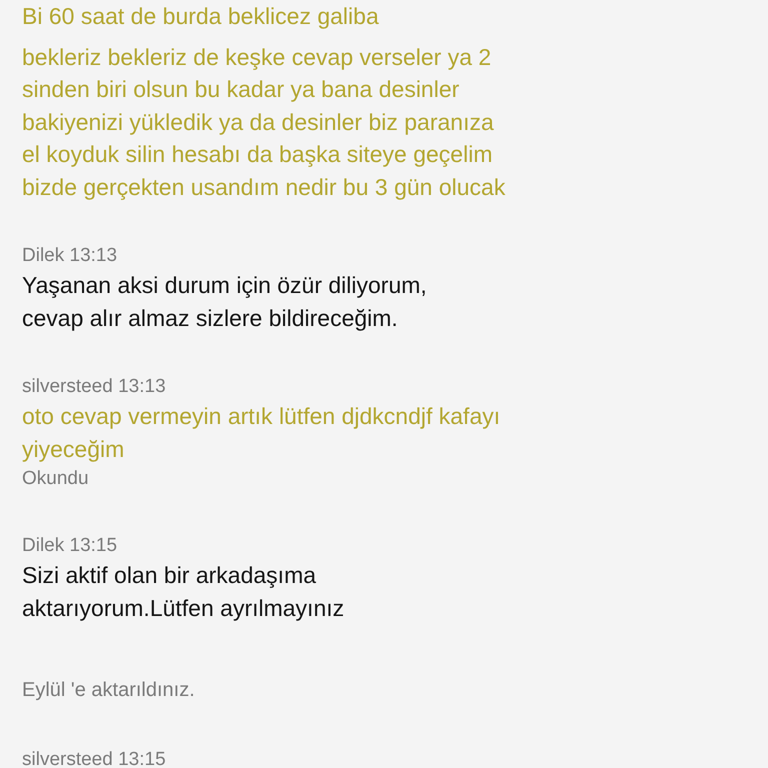 This screenshot has width=768, height=768. I want to click on message-meta: Dilek 13:15, so click(70, 546).